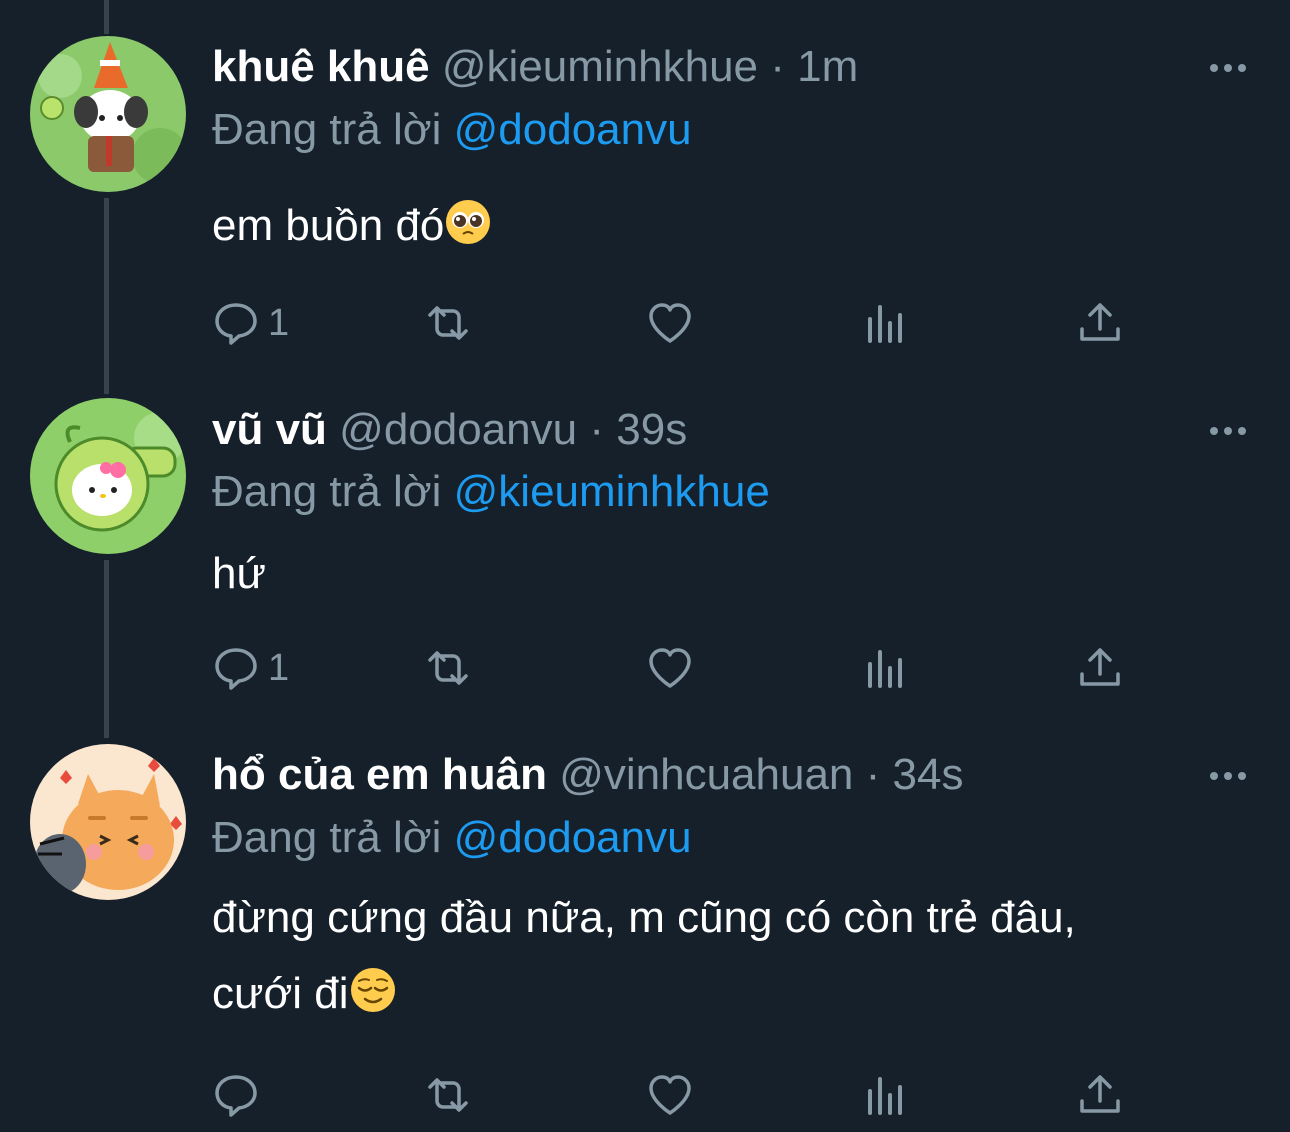 The width and height of the screenshot is (1290, 1132). I want to click on tweet-header: hổ của em huân @vinhcuahuan · 34s, so click(587, 775).